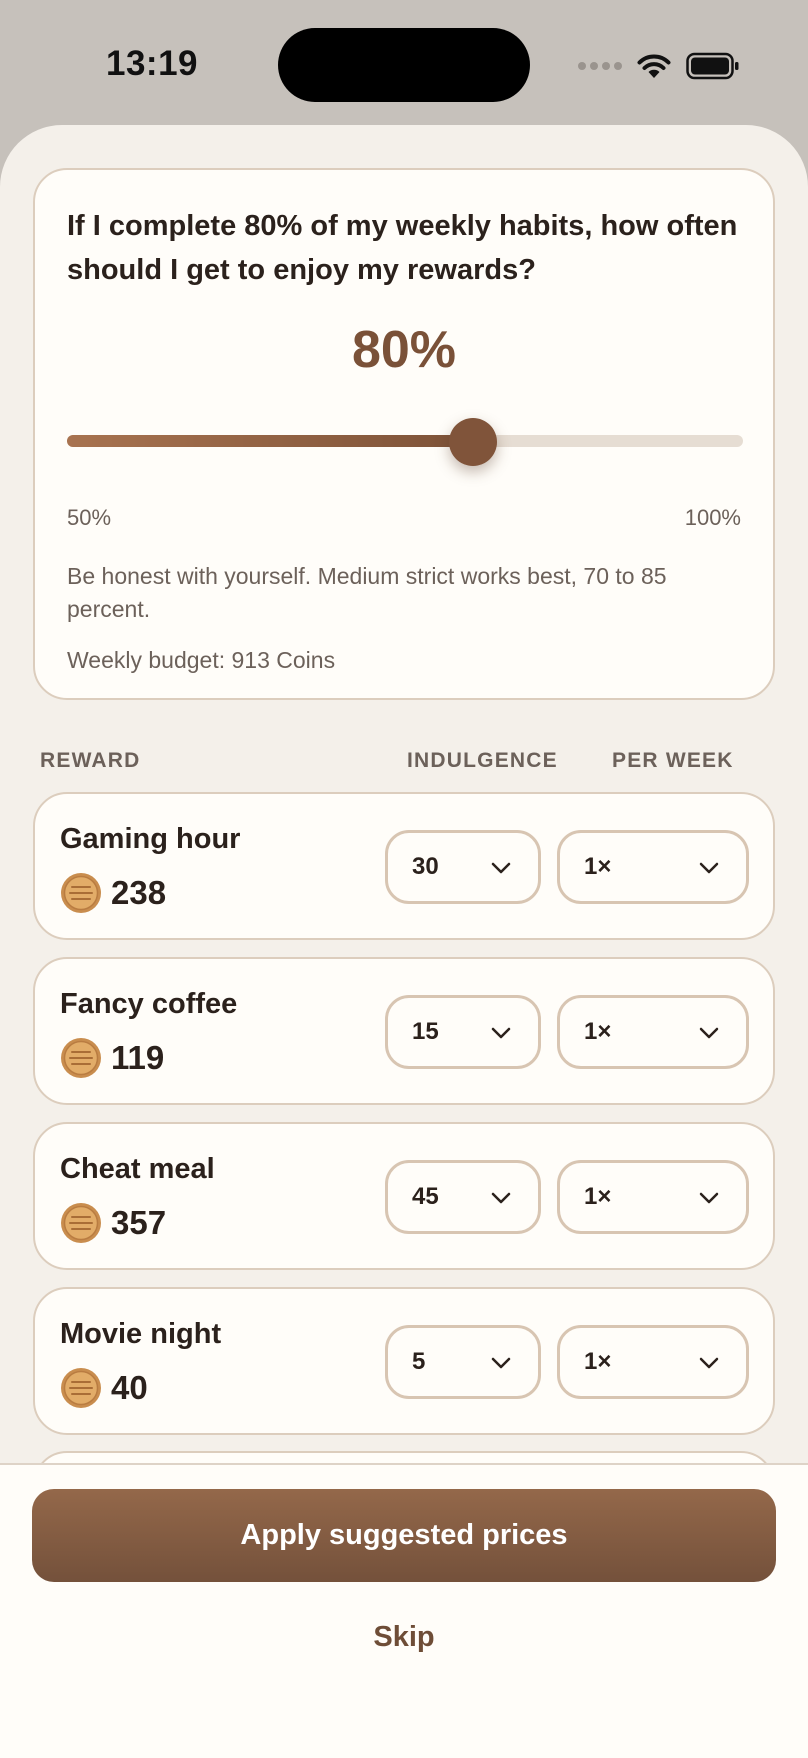 The width and height of the screenshot is (808, 1758). Describe the element at coordinates (673, 760) in the screenshot. I see `column-header-per-week: PER WEEK` at that location.